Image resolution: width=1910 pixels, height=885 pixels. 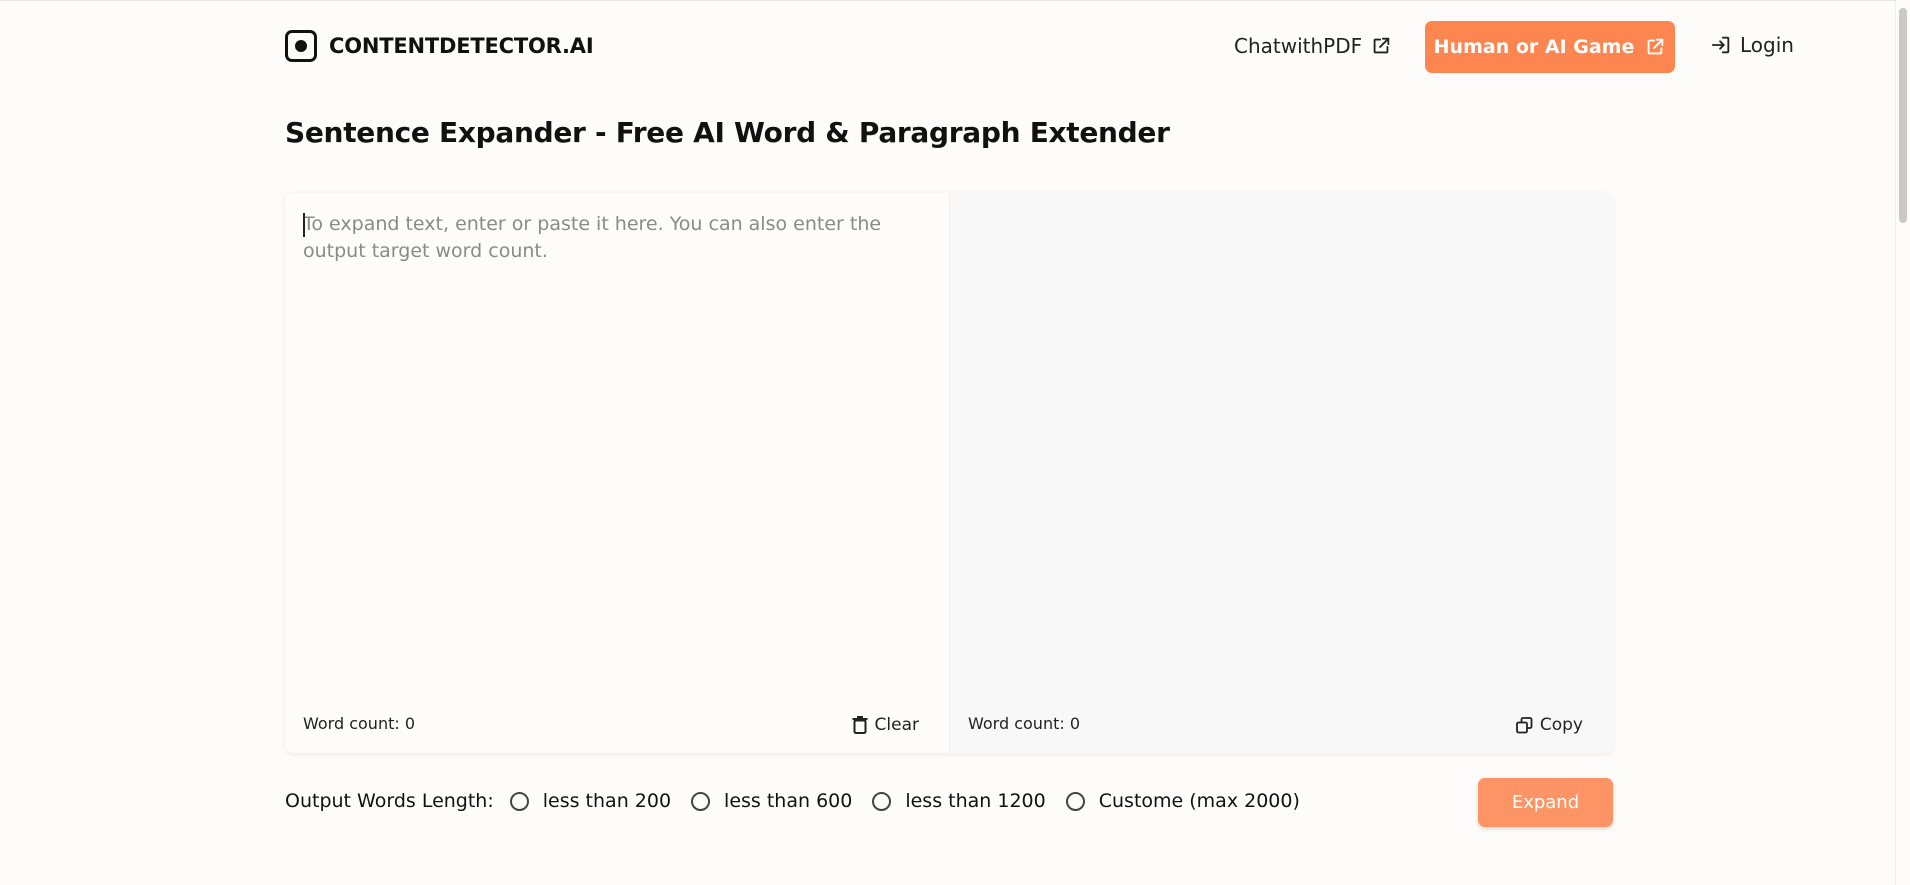 What do you see at coordinates (1024, 723) in the screenshot?
I see `output-word-count: Word count: 0` at bounding box center [1024, 723].